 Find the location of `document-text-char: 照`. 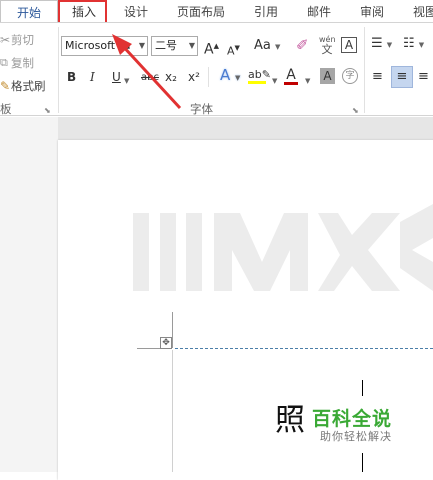

document-text-char: 照 is located at coordinates (290, 420).